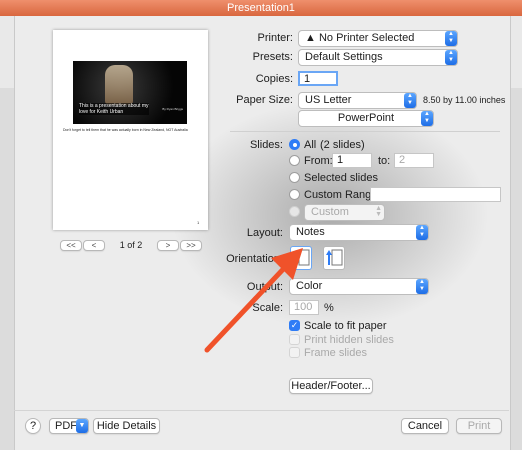  I want to click on to-field: 2, so click(414, 160).